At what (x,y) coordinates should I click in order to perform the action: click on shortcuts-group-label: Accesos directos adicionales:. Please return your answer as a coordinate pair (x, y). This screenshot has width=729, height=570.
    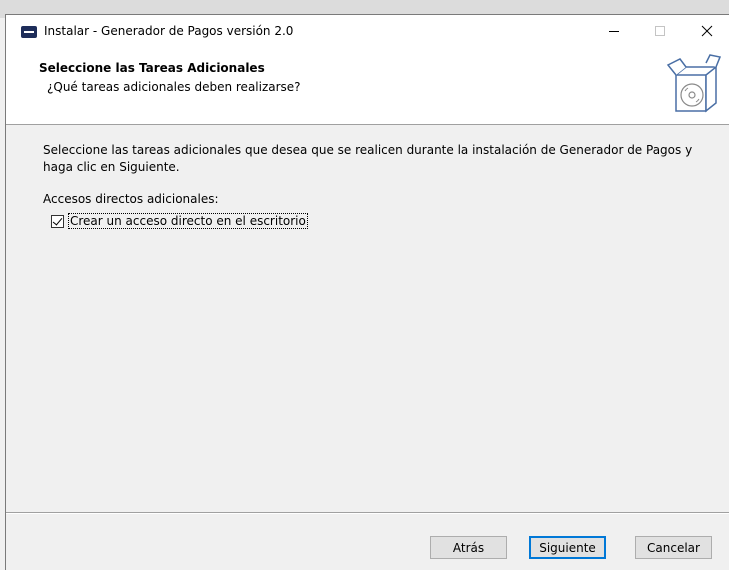
    Looking at the image, I should click on (131, 199).